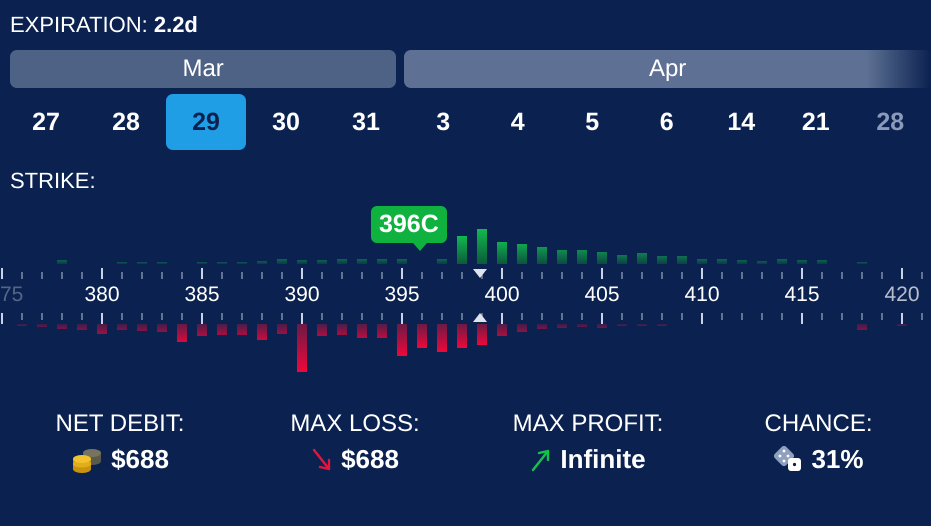  What do you see at coordinates (102, 294) in the screenshot?
I see `strike-label: 380` at bounding box center [102, 294].